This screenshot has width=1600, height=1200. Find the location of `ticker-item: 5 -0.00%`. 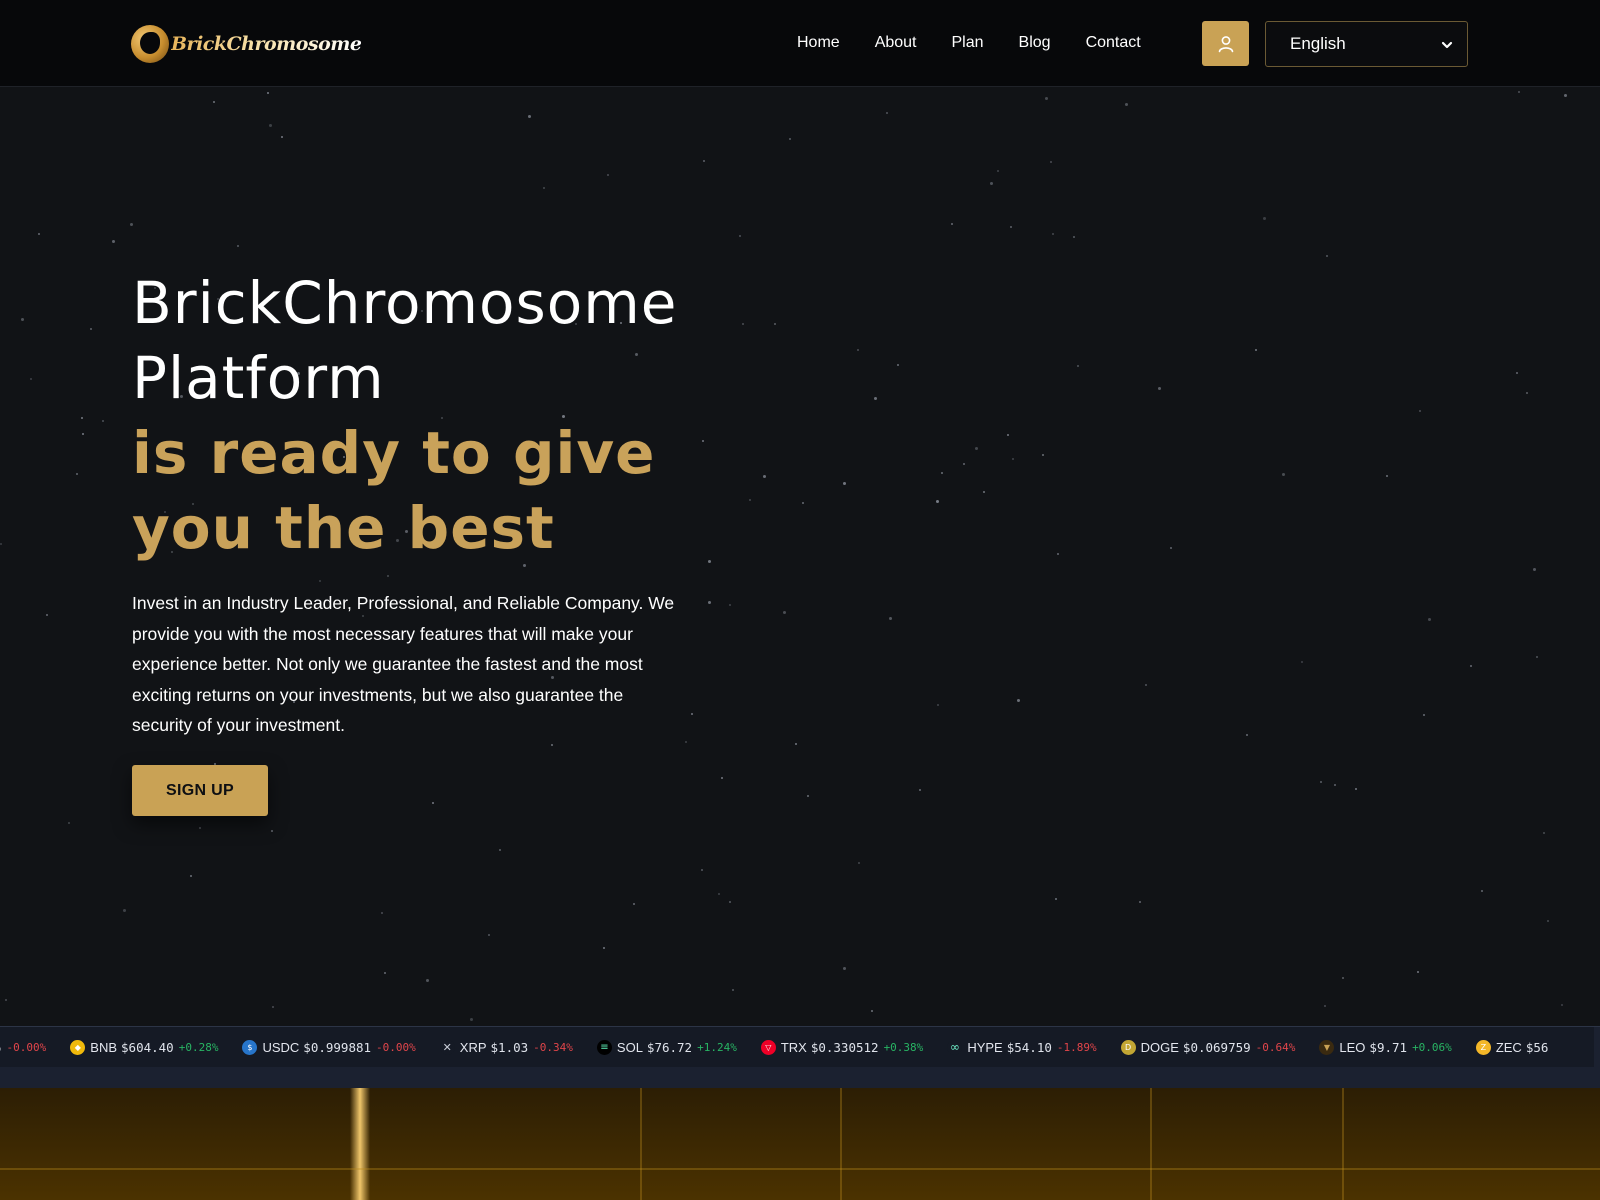

ticker-item: 5 -0.00% is located at coordinates (23, 1047).